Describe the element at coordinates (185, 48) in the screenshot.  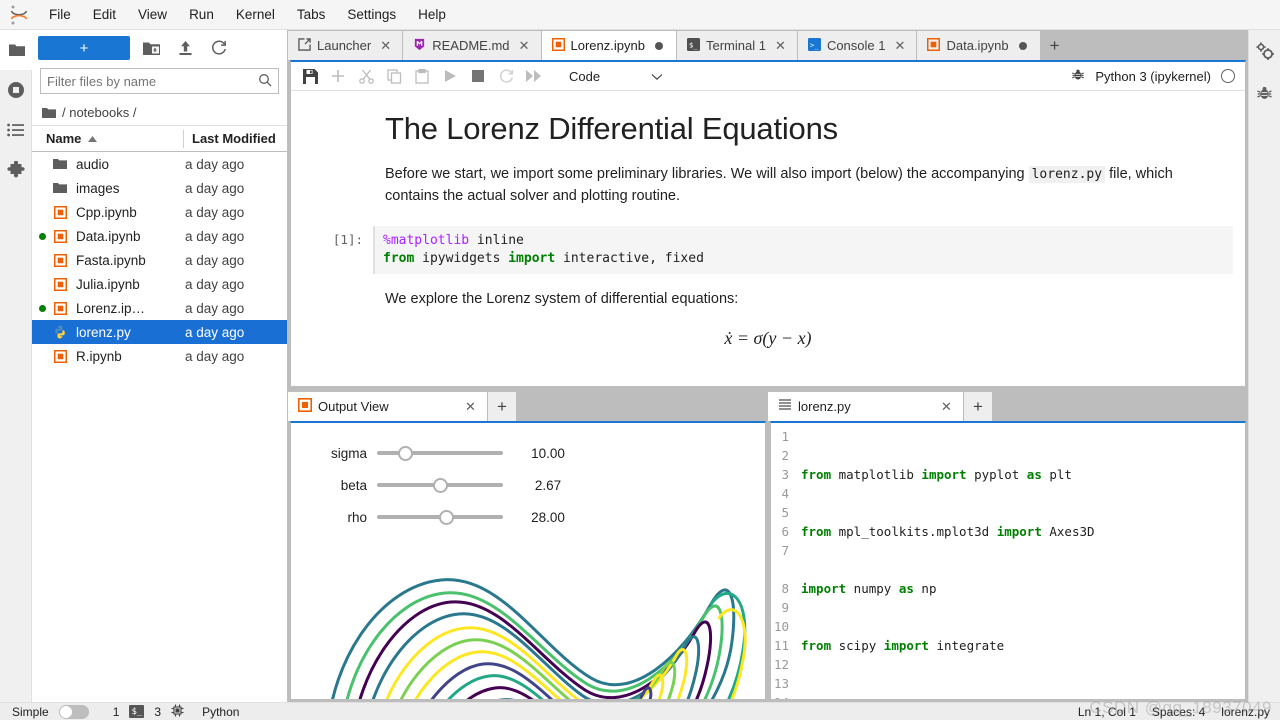
I see `upload-icon` at that location.